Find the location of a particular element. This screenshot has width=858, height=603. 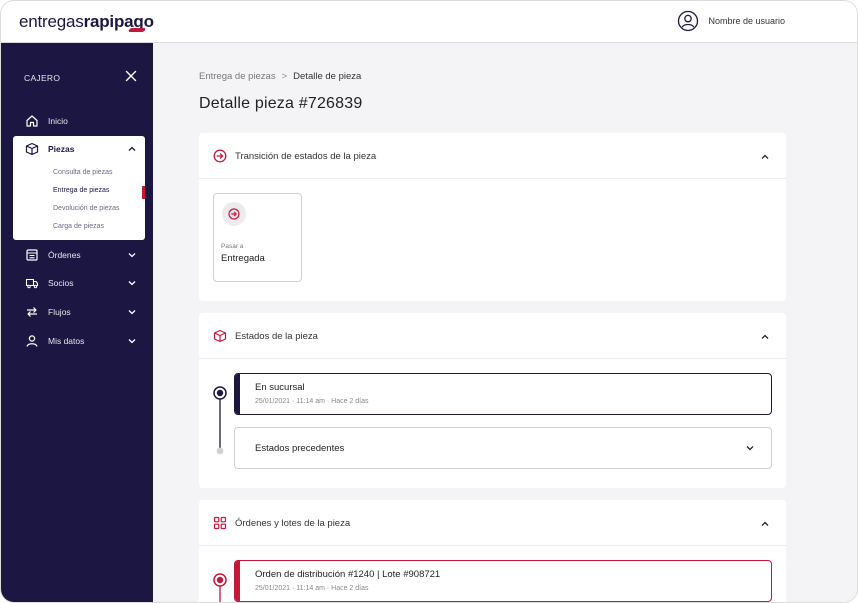

orders-icon is located at coordinates (32, 255).